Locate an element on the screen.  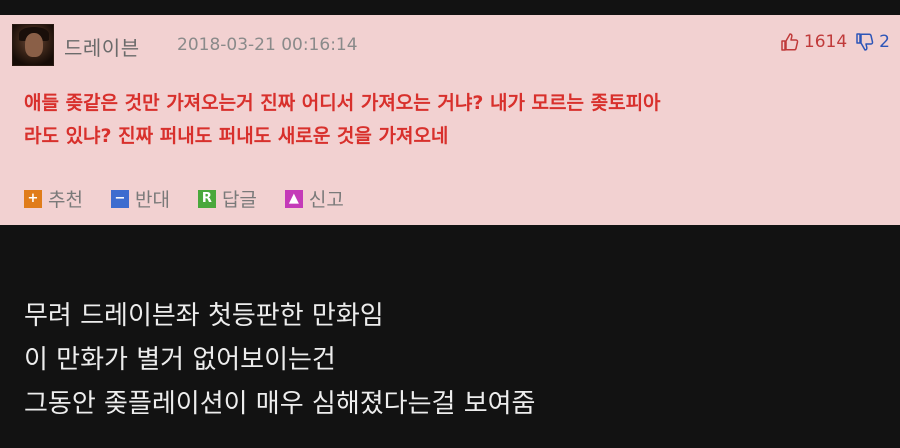
thumbs-down-icon is located at coordinates (865, 42).